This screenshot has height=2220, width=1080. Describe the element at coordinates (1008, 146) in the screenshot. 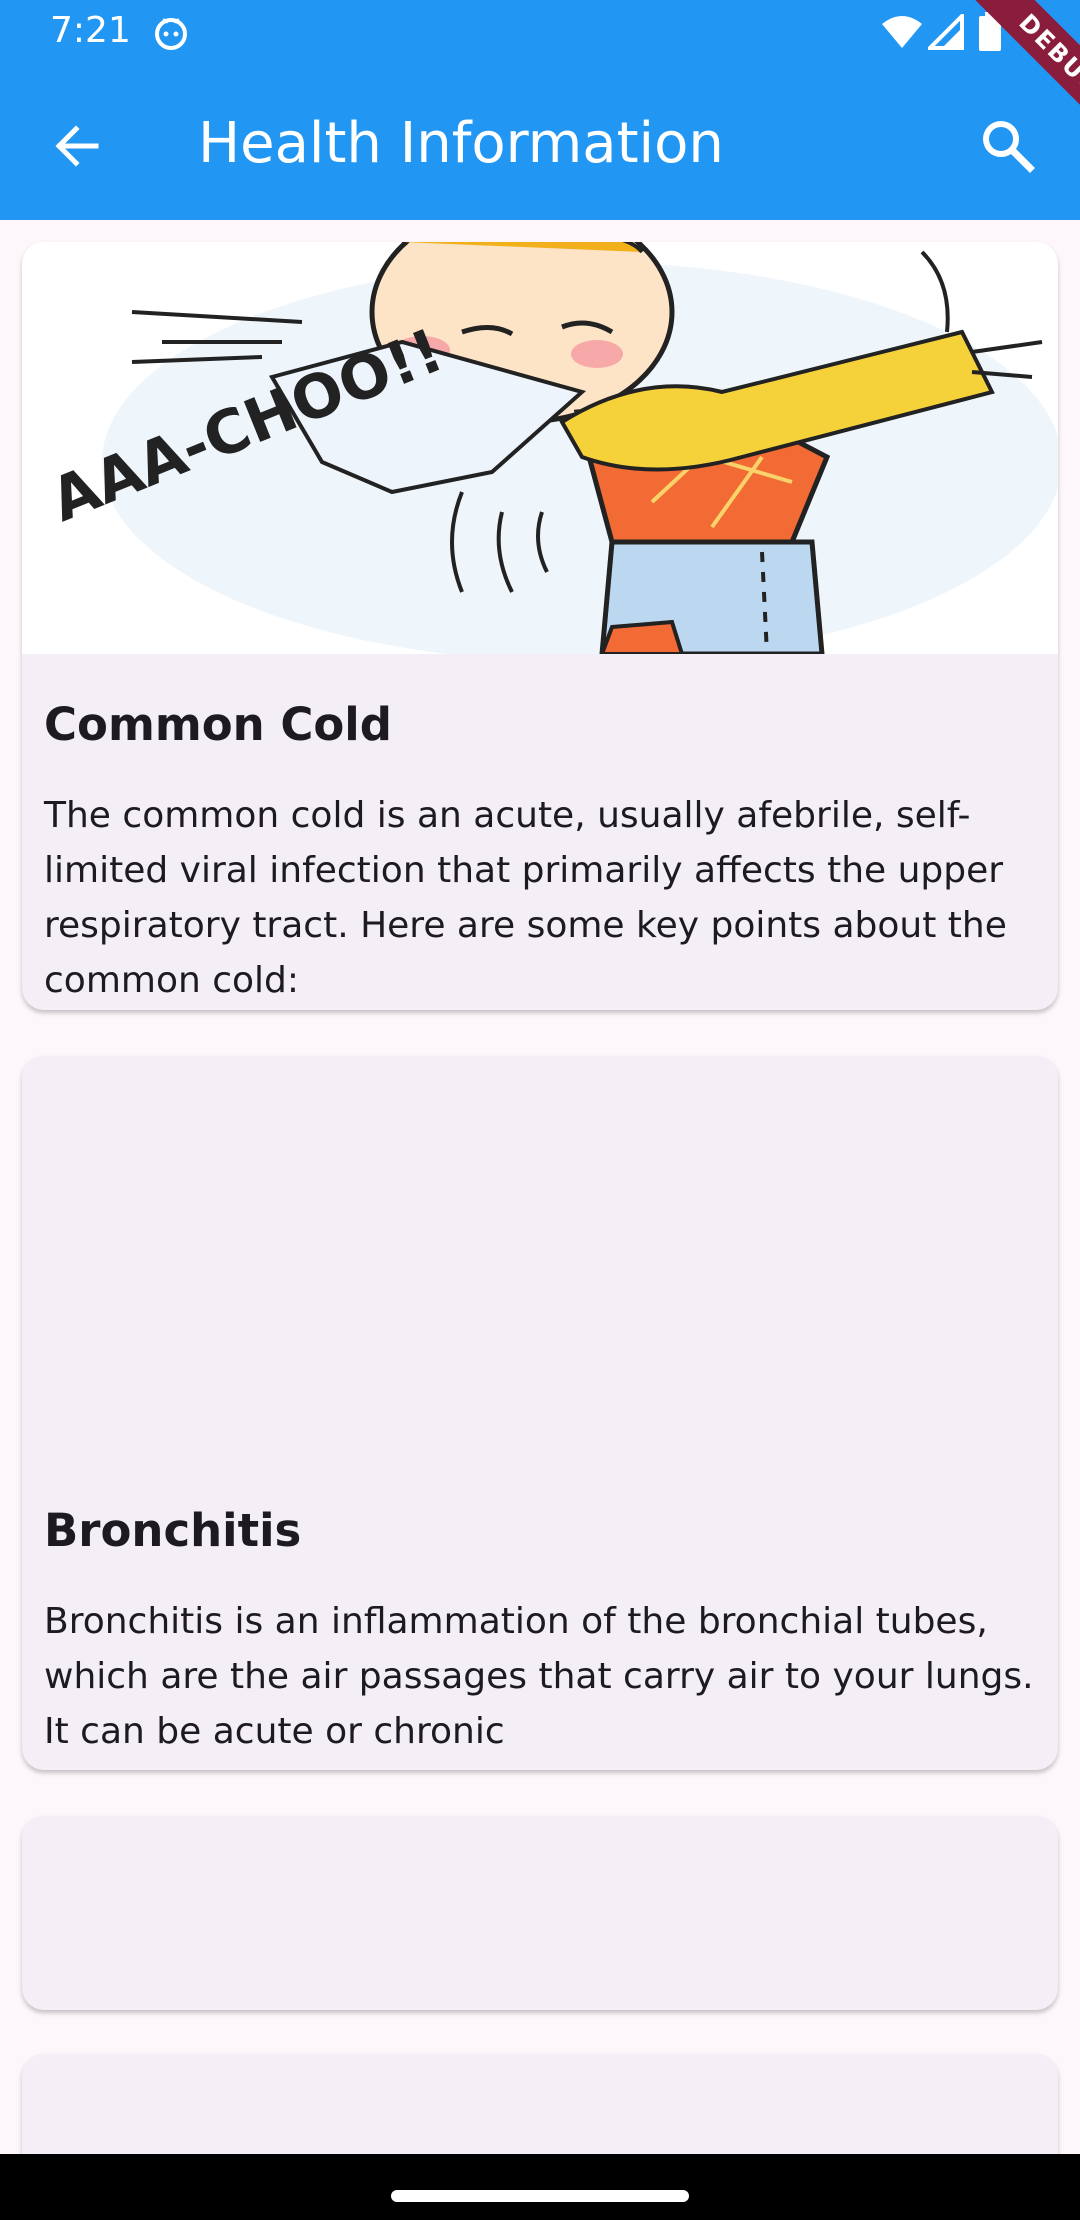

I see `search-icon` at that location.